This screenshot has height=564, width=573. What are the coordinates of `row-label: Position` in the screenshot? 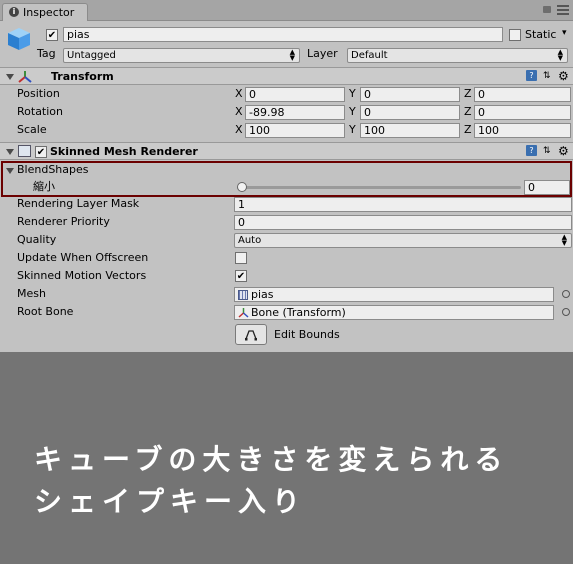 It's located at (38, 93).